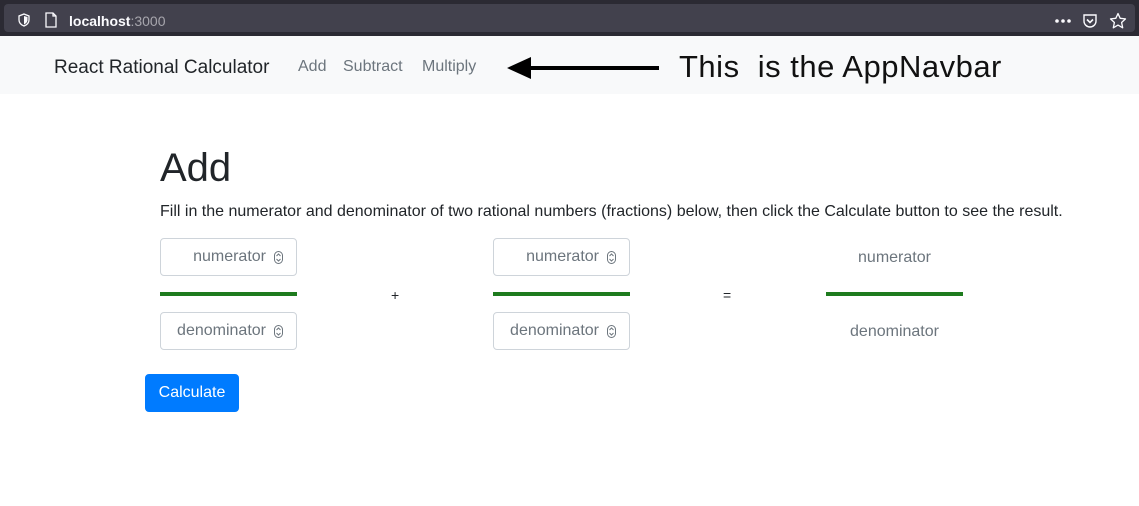 The width and height of the screenshot is (1139, 506). Describe the element at coordinates (51, 20) in the screenshot. I see `page-icon` at that location.